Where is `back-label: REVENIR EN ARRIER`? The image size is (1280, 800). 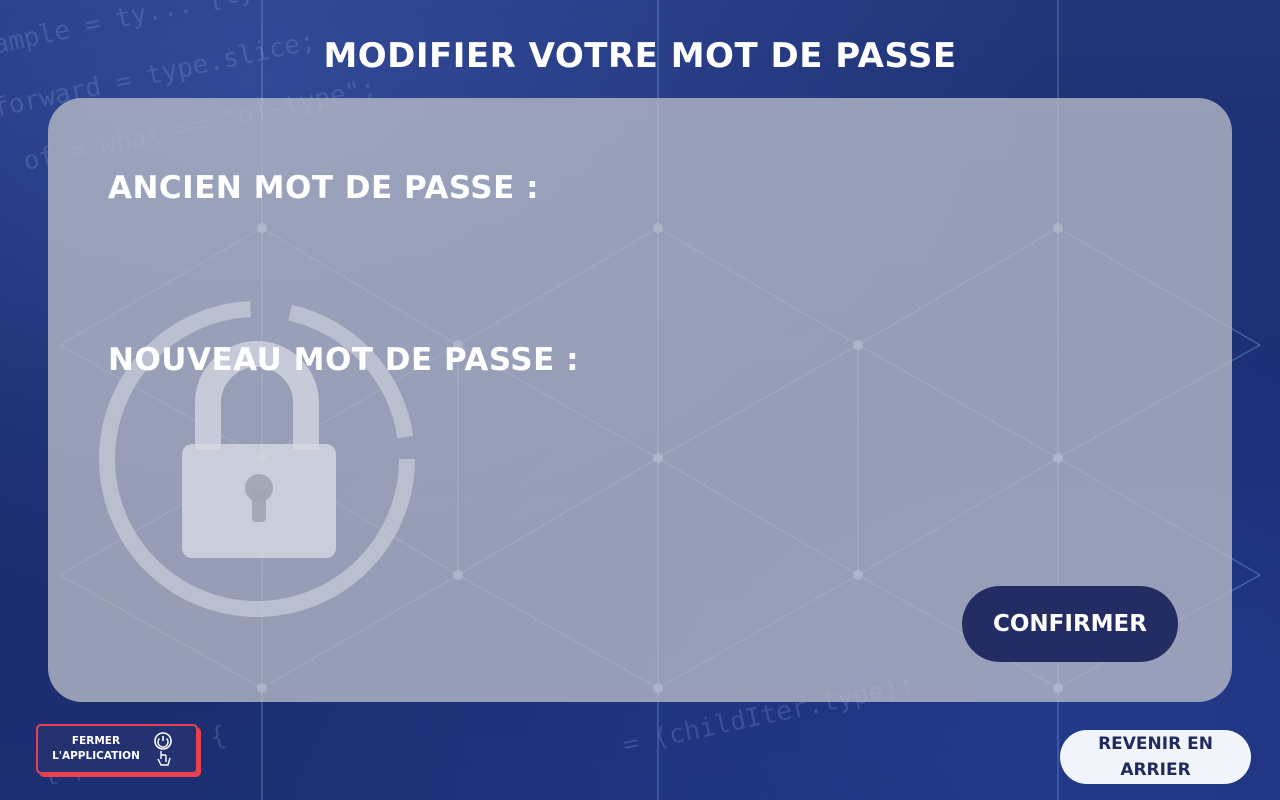 back-label: REVENIR EN ARRIER is located at coordinates (1155, 757).